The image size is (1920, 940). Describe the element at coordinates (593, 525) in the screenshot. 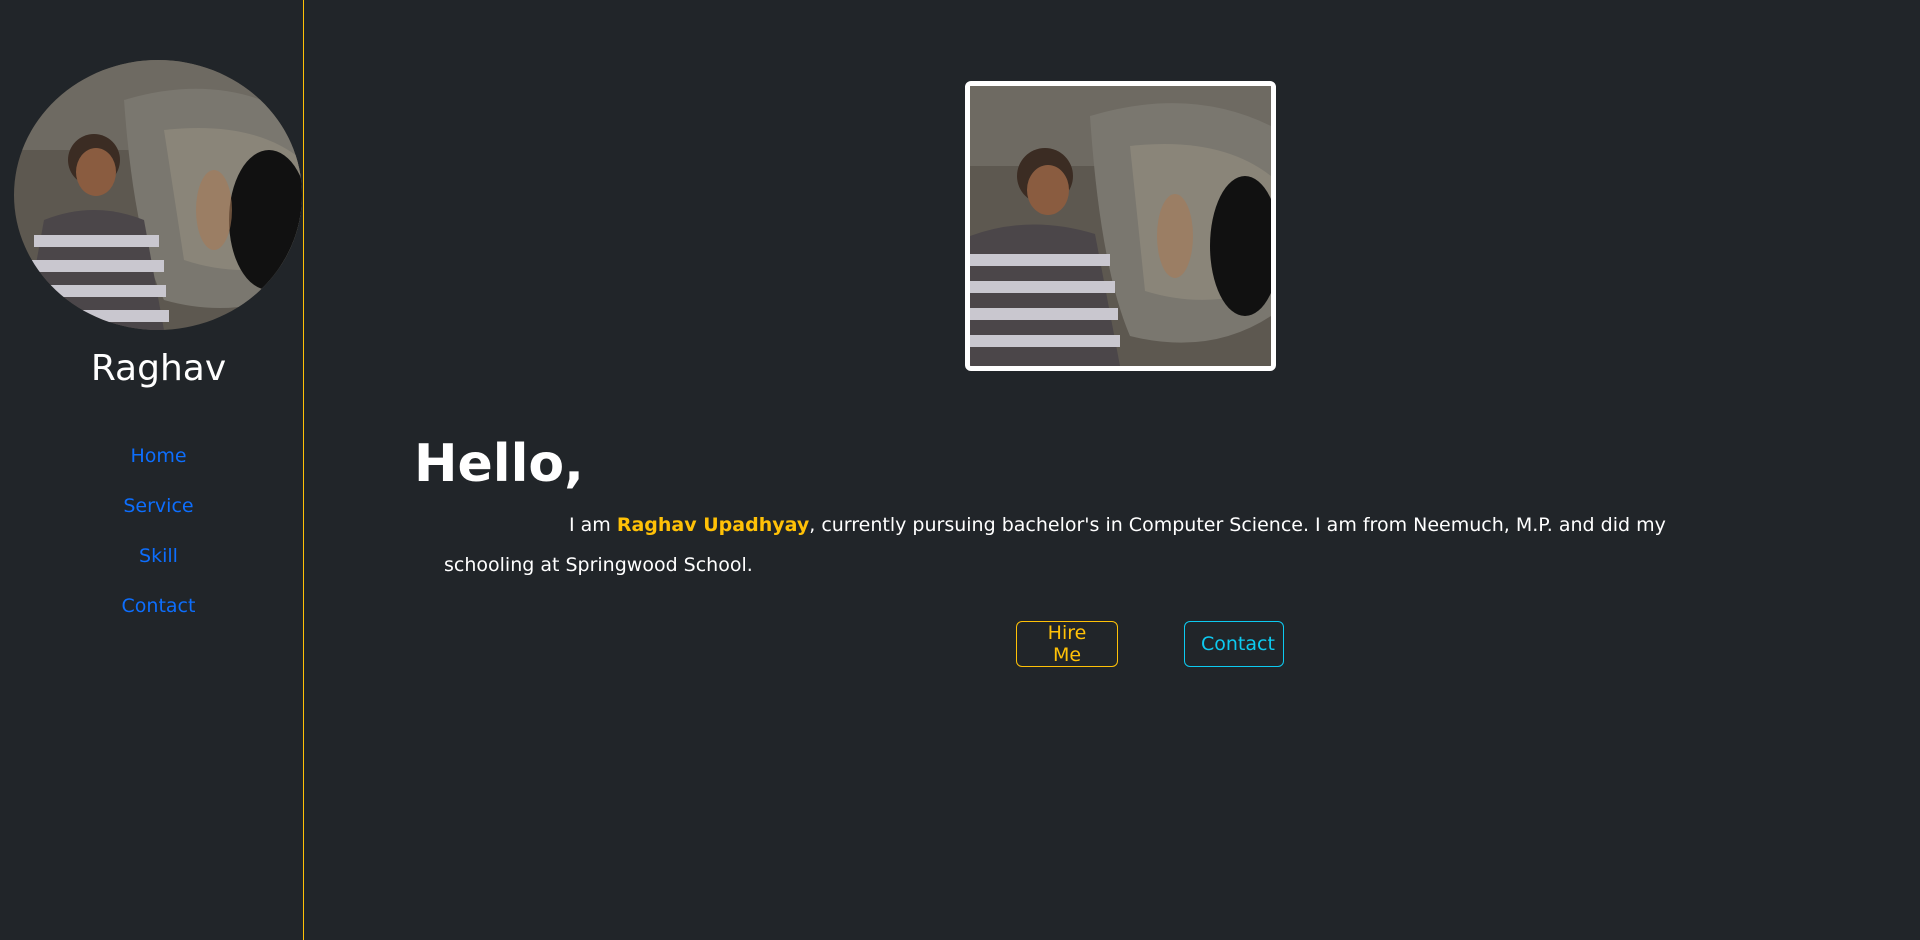

I see `intro-prefix: I am` at that location.